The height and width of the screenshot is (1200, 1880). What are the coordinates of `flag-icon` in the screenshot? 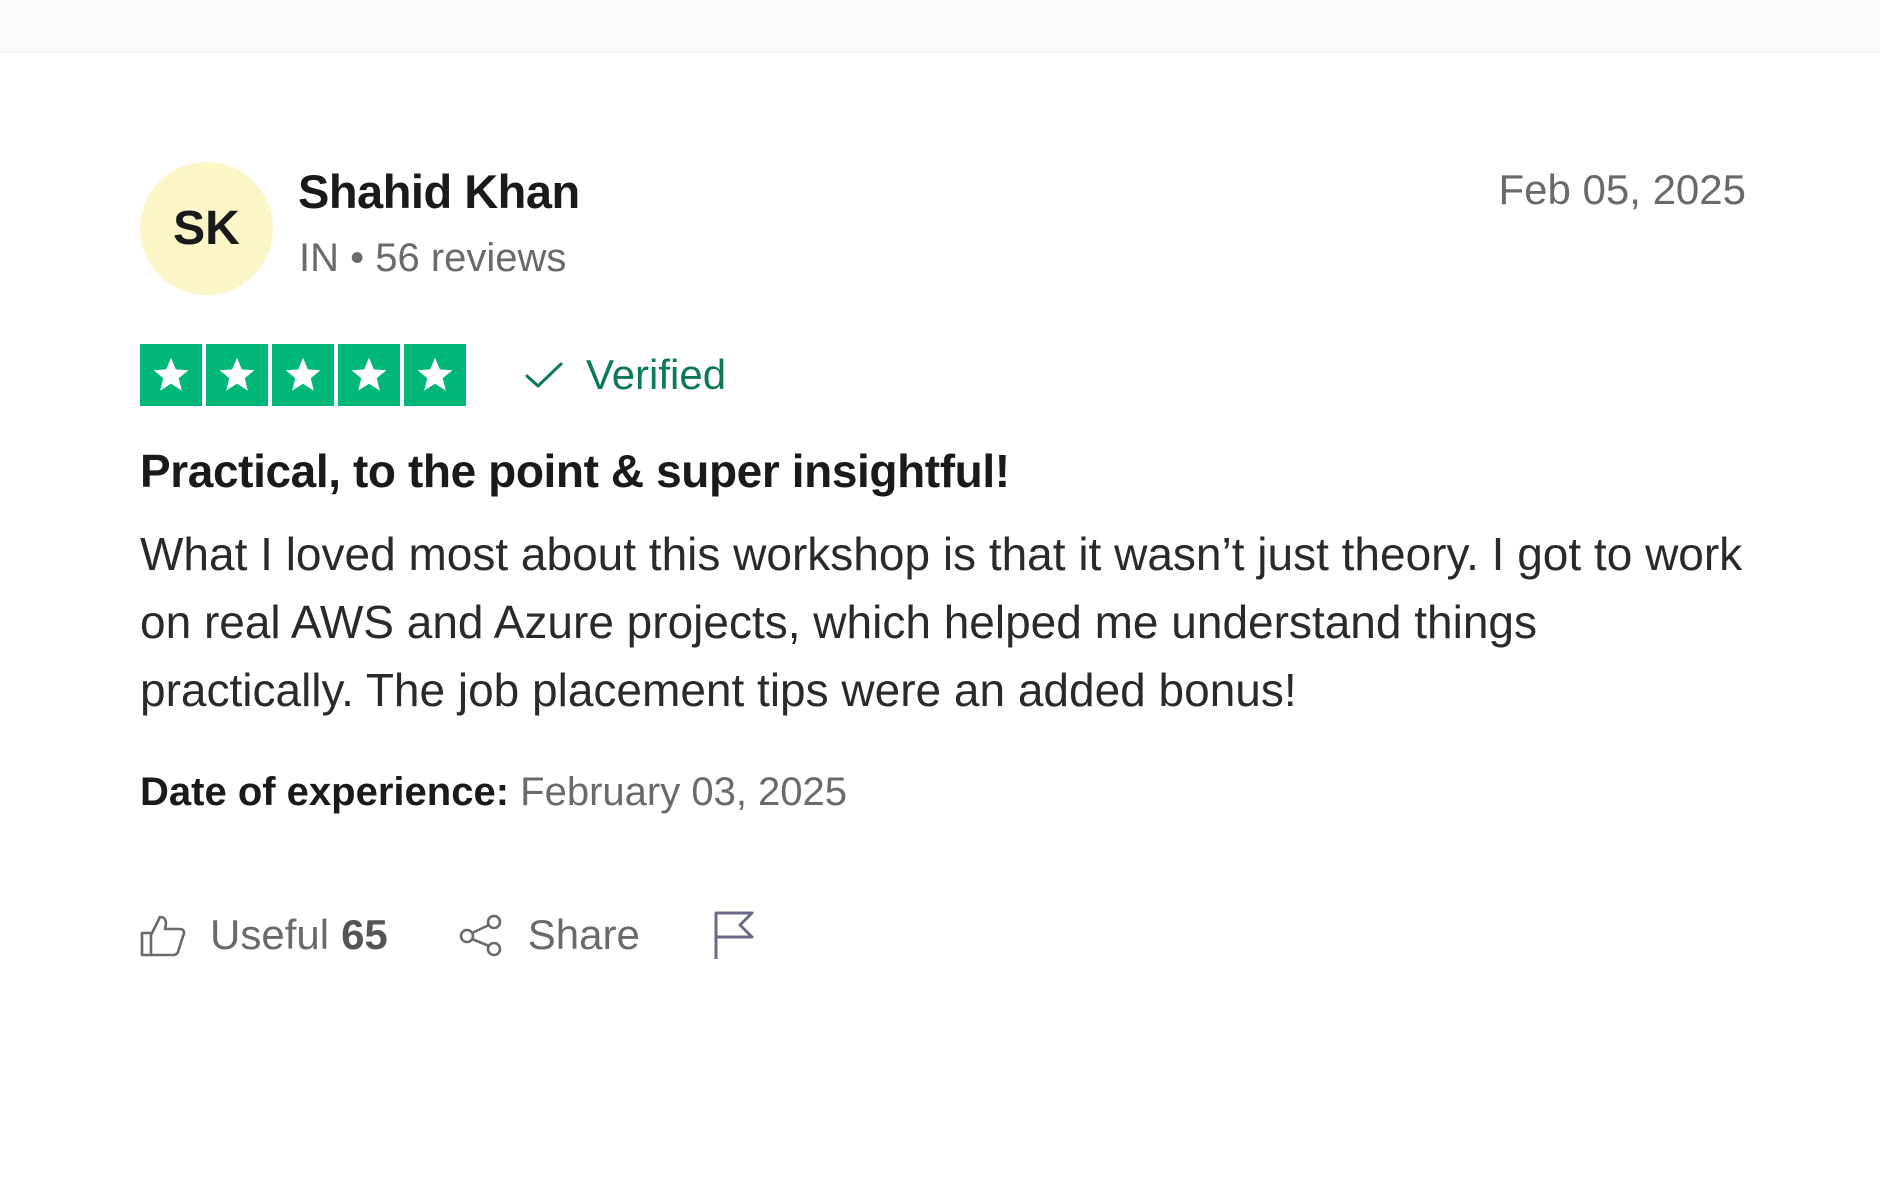 It's located at (734, 935).